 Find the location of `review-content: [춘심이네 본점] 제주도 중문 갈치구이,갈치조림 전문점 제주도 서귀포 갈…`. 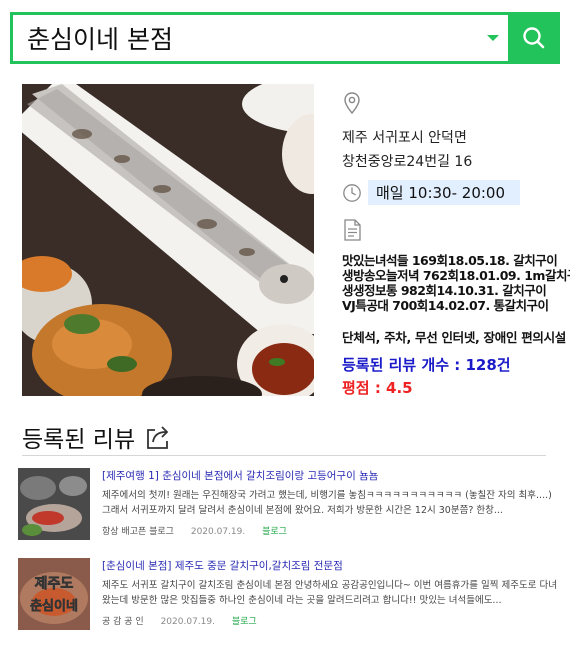

review-content: [춘심이네 본점] 제주도 중문 갈치구이,갈치조림 전문점 제주도 서귀포 갈… is located at coordinates (330, 592).